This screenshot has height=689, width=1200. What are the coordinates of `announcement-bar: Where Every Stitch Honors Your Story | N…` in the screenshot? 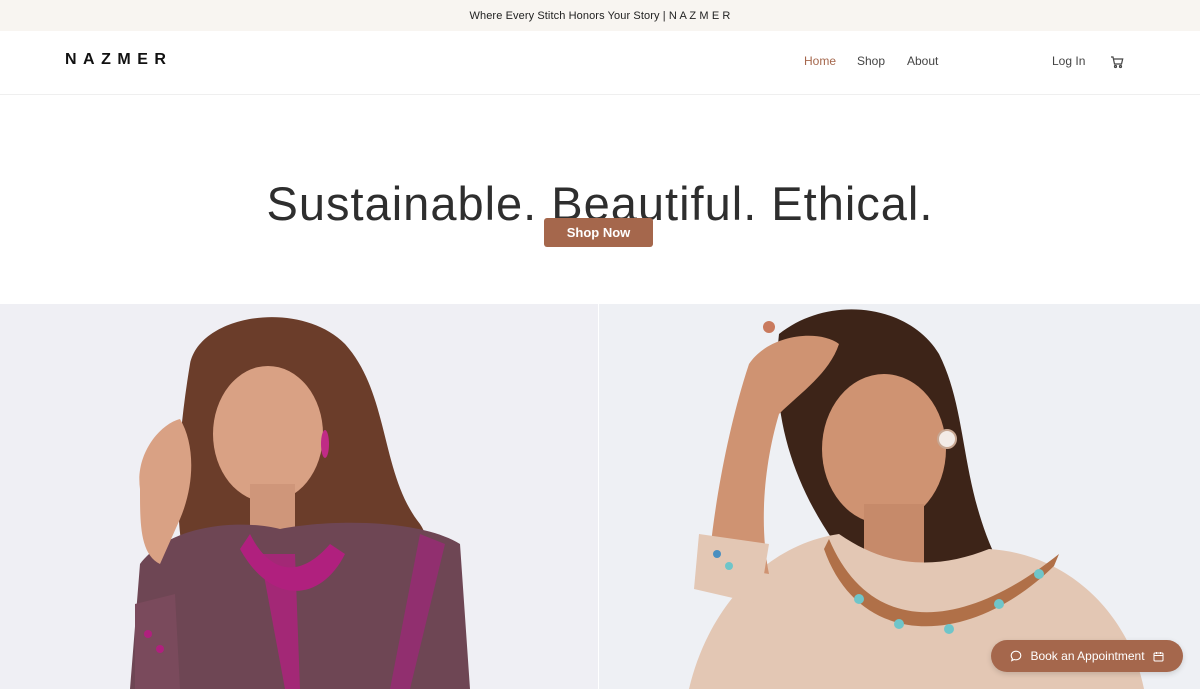 It's located at (600, 15).